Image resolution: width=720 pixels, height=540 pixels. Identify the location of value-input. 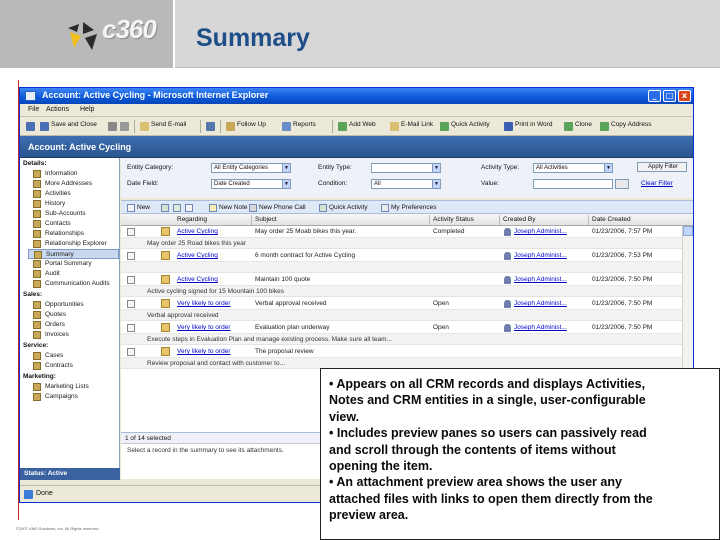
(573, 184).